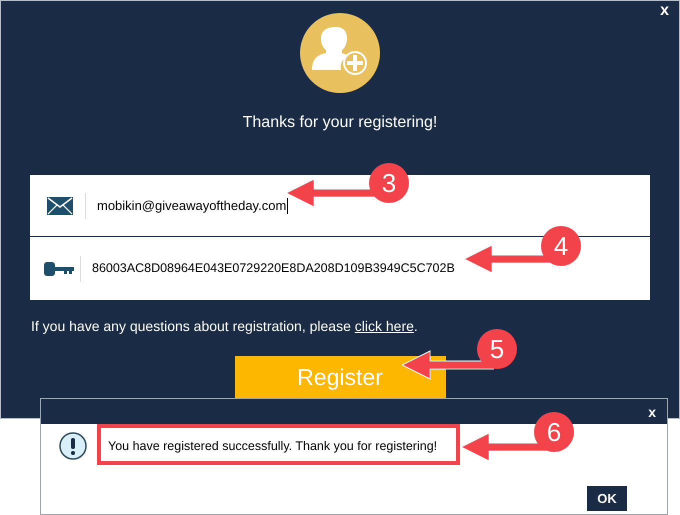  I want to click on exclamation-icon, so click(73, 446).